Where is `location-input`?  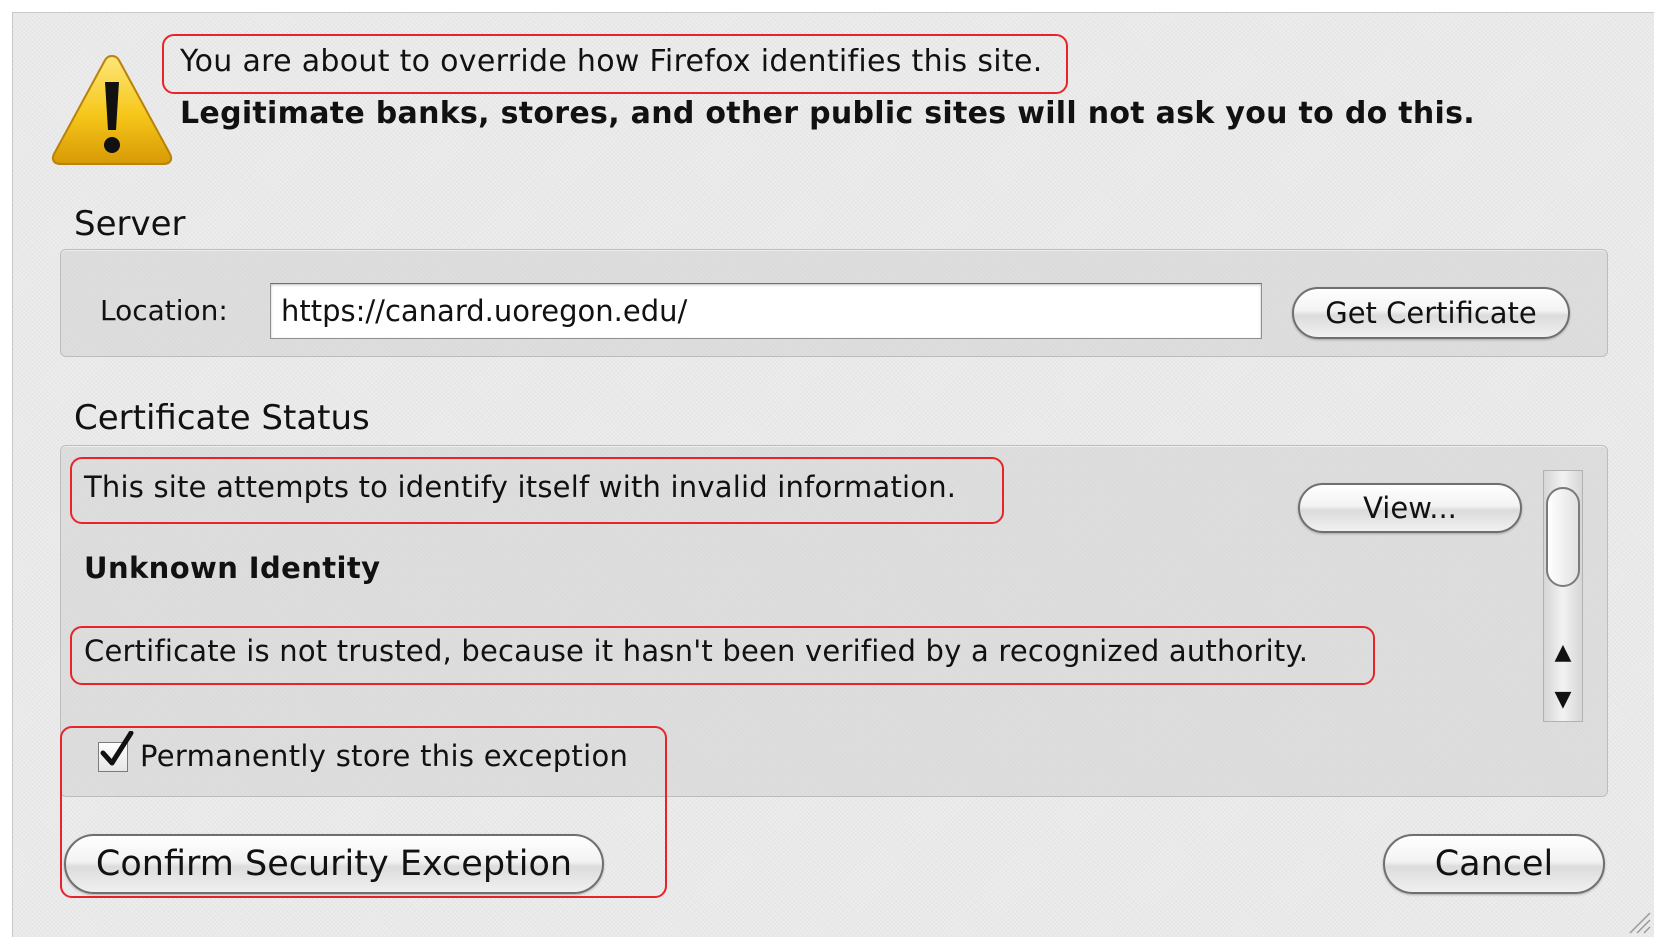 location-input is located at coordinates (766, 311).